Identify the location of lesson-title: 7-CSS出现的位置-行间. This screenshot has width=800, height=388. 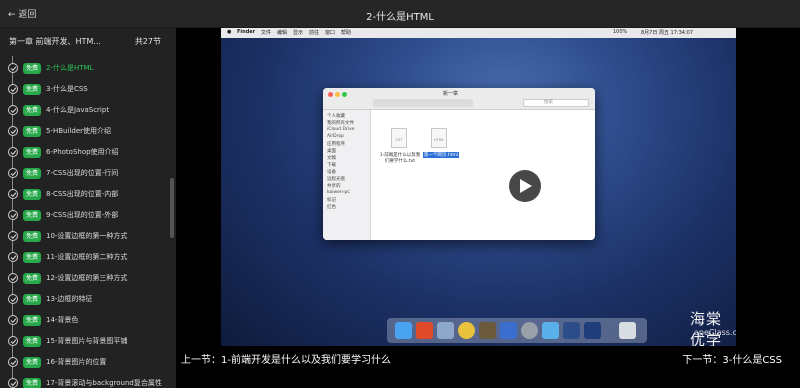
(82, 173).